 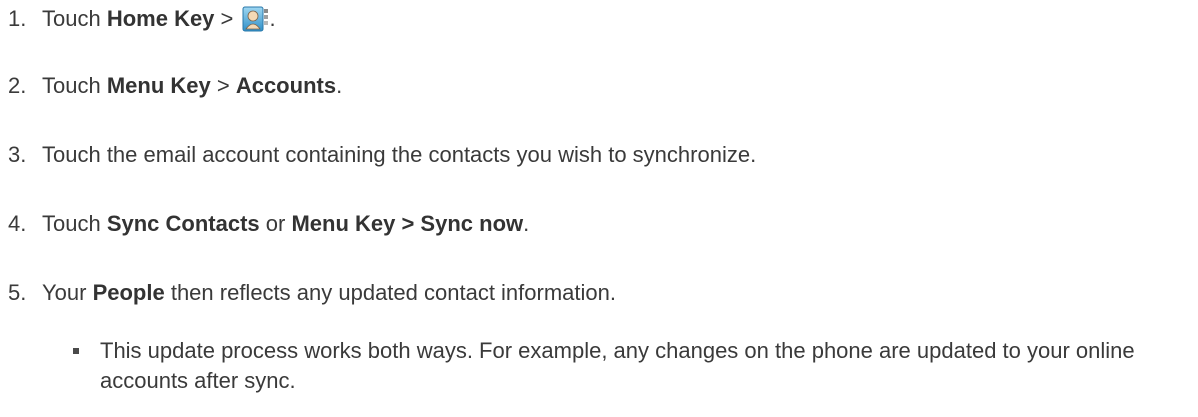 What do you see at coordinates (17, 292) in the screenshot?
I see `step-number: 5.` at bounding box center [17, 292].